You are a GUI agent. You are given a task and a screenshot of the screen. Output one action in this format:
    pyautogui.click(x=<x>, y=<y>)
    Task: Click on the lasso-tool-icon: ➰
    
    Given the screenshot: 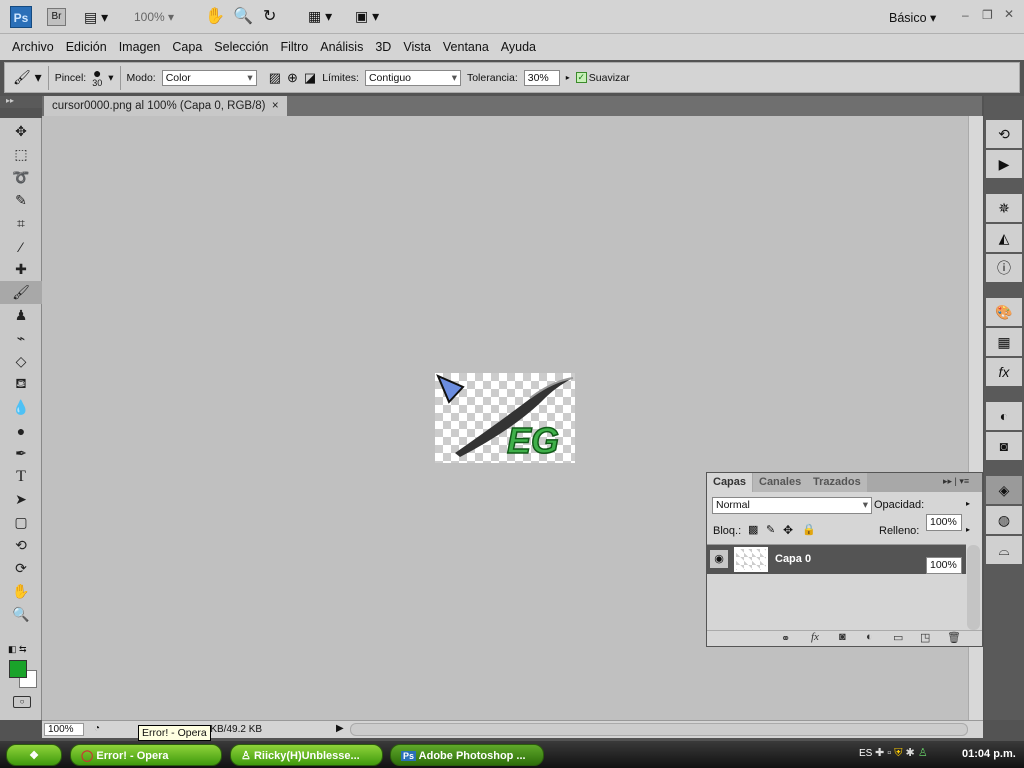 What is the action you would take?
    pyautogui.click(x=21, y=177)
    